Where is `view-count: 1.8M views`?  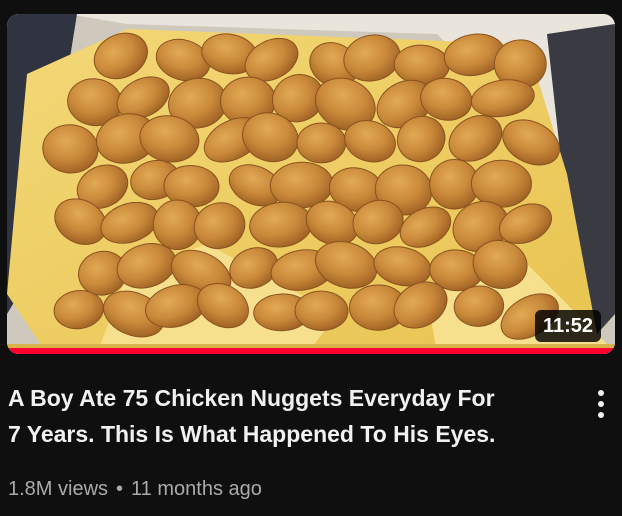
view-count: 1.8M views is located at coordinates (58, 489).